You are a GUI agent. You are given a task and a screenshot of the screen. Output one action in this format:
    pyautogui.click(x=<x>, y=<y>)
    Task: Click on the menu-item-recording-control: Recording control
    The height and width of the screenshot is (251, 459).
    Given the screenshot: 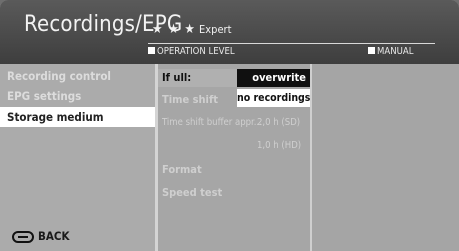 What is the action you would take?
    pyautogui.click(x=55, y=76)
    